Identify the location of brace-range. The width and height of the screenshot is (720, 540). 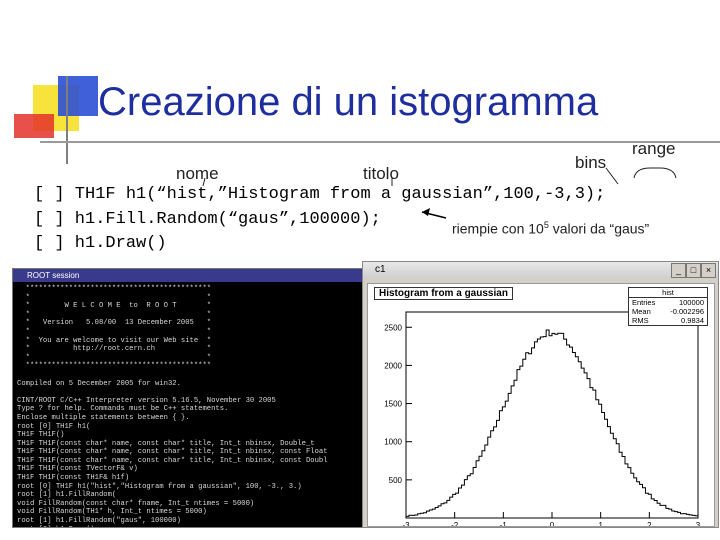
(655, 173).